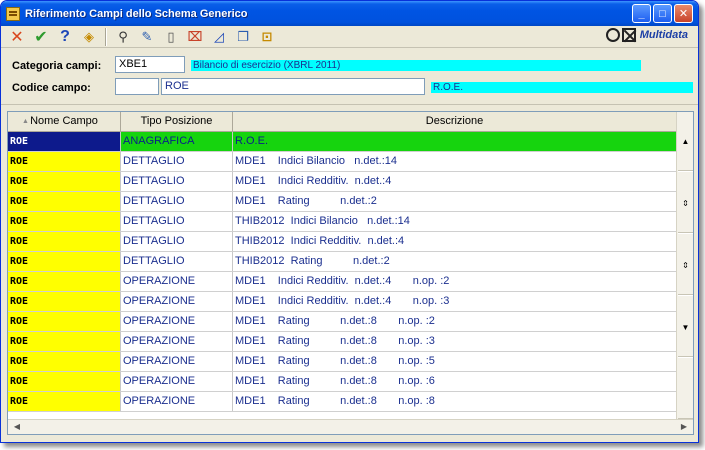 This screenshot has width=705, height=450. I want to click on window-icon: ❐, so click(243, 37).